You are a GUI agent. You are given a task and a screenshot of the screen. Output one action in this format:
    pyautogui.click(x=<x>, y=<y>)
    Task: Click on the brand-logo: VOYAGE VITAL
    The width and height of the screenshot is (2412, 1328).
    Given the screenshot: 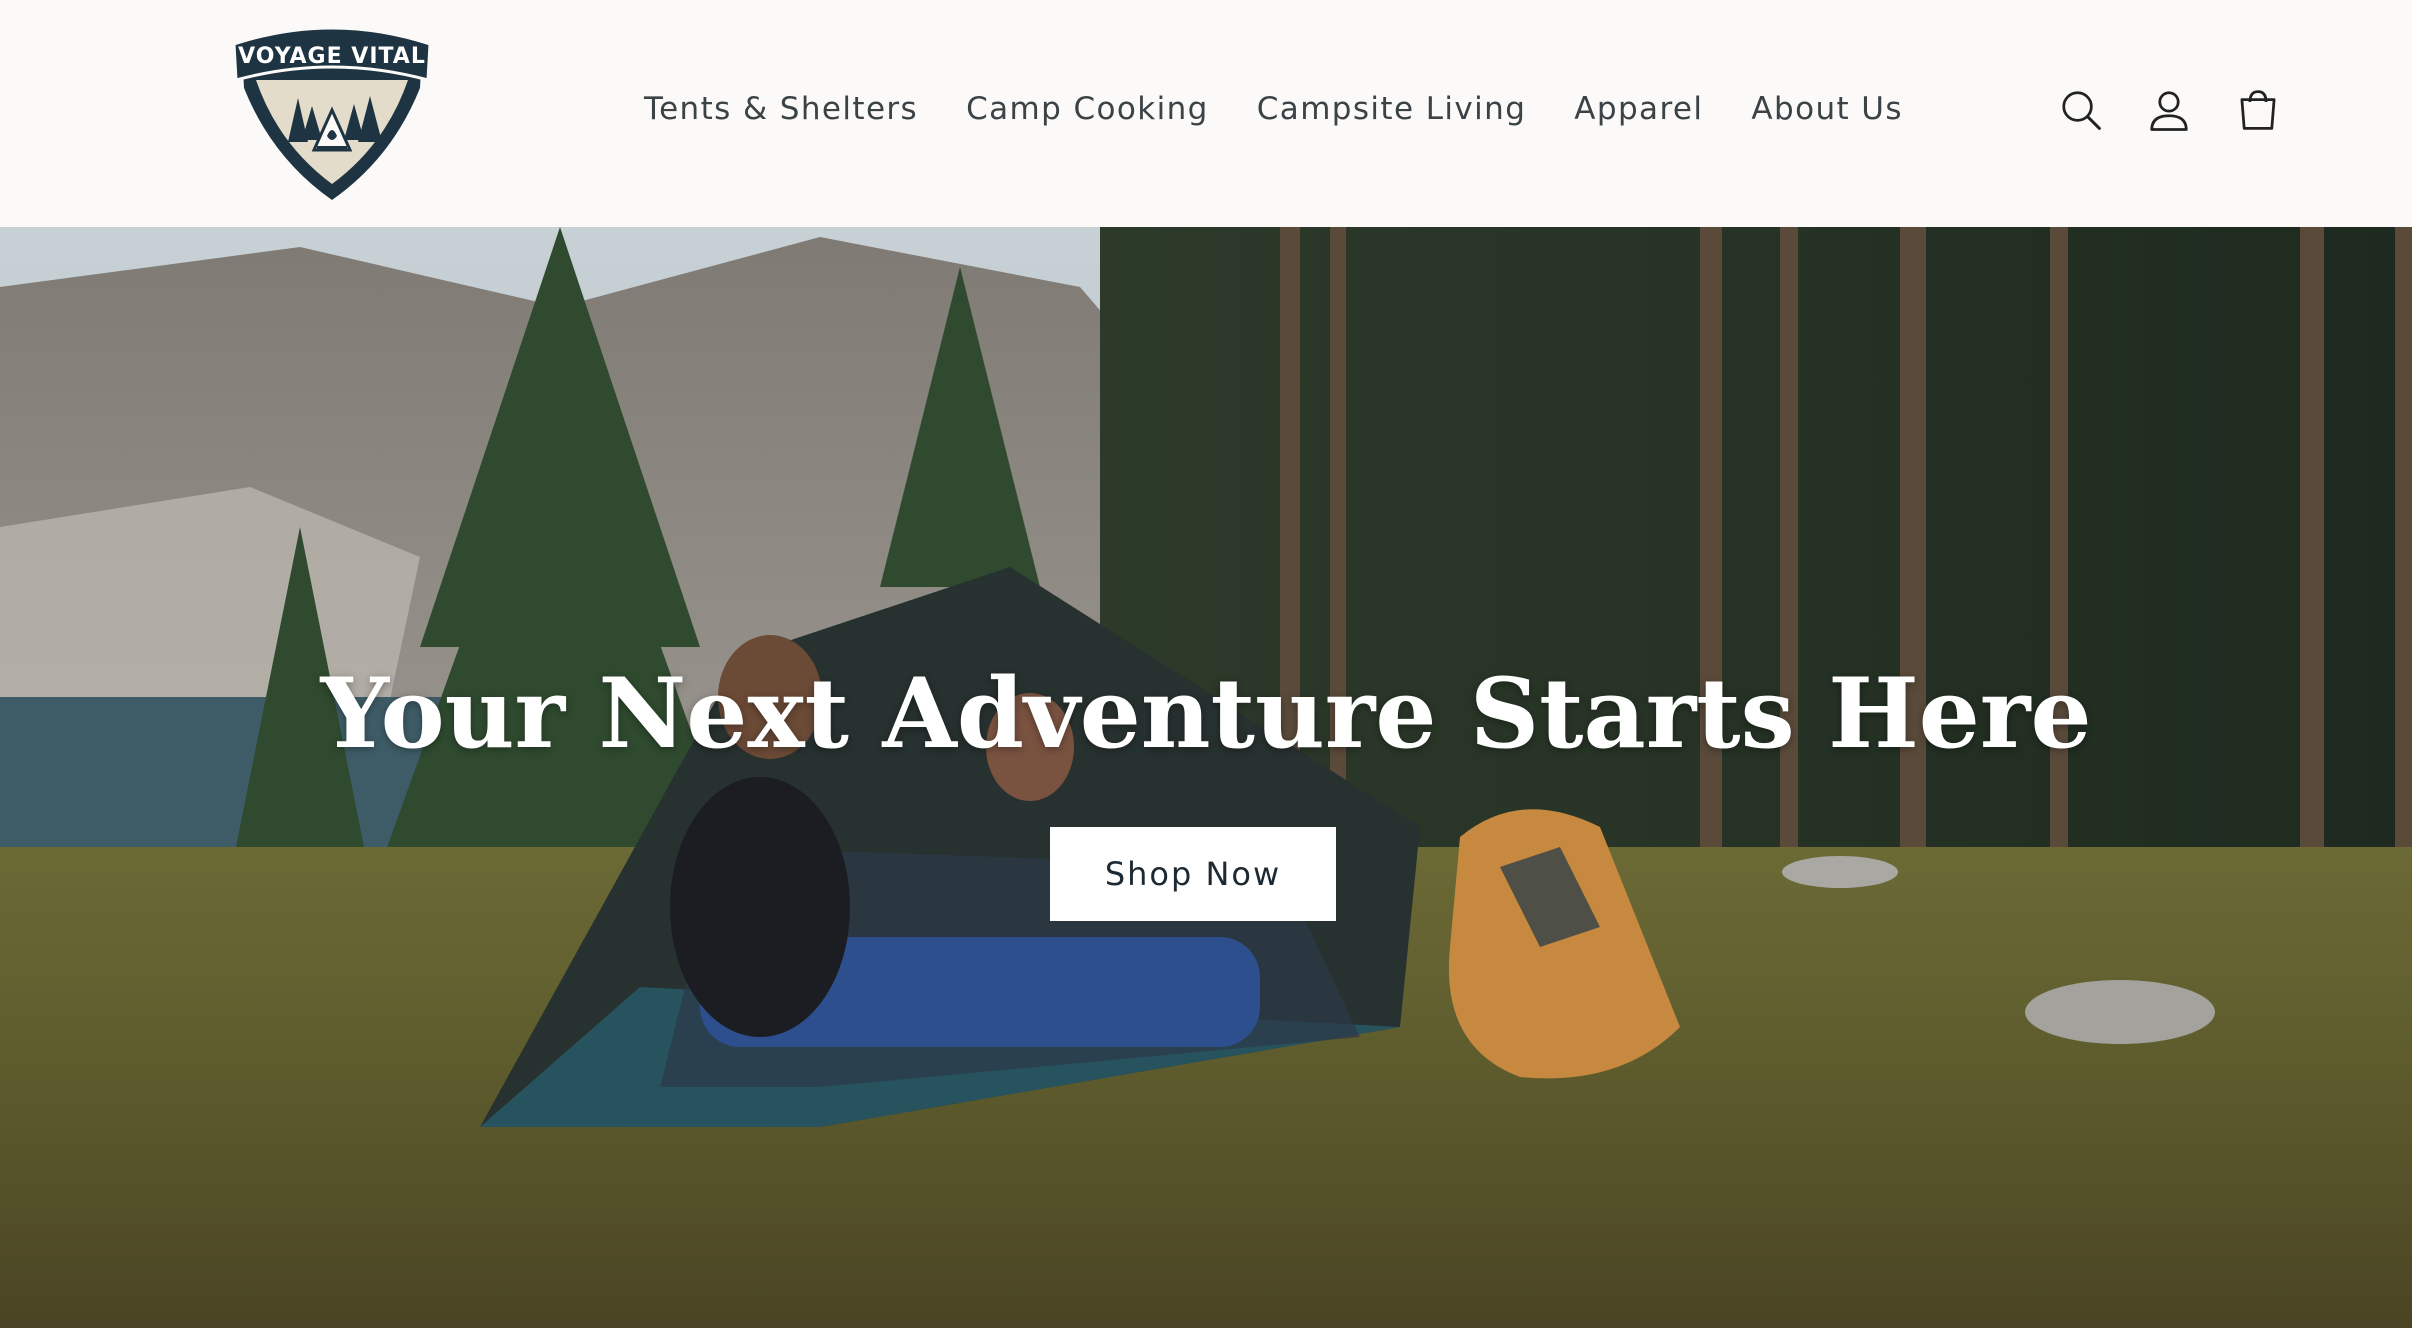 What is the action you would take?
    pyautogui.click(x=332, y=110)
    